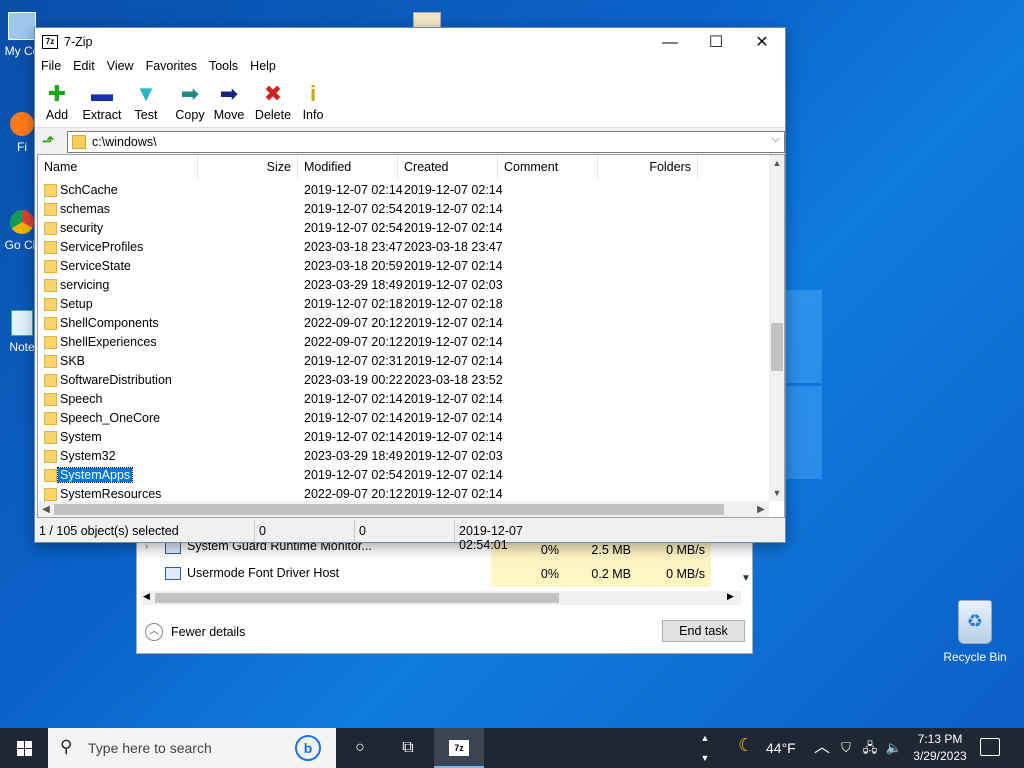 Image resolution: width=1024 pixels, height=768 pixels. What do you see at coordinates (171, 67) in the screenshot?
I see `menu-favorites: Favorites` at bounding box center [171, 67].